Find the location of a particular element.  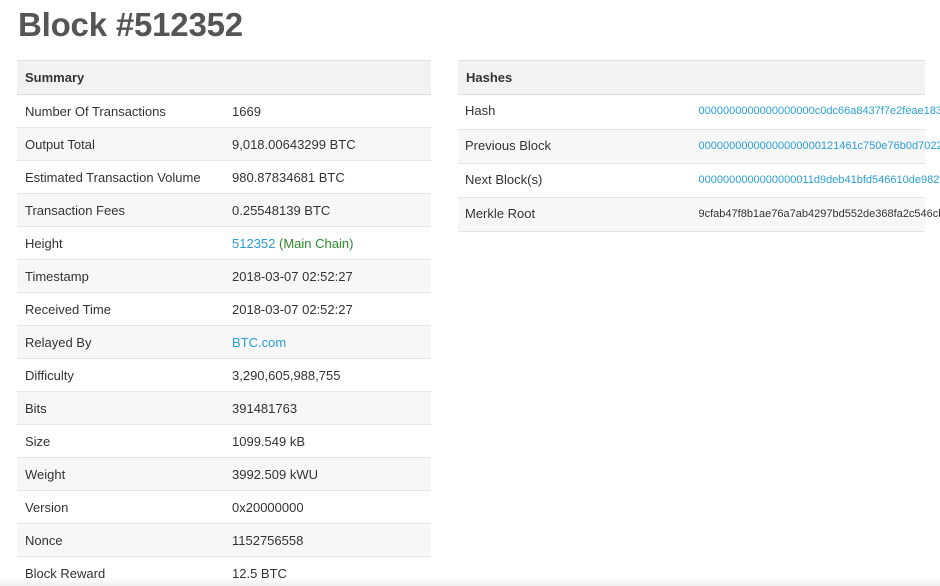

row-value: 3992.509 kWU is located at coordinates (327, 474).